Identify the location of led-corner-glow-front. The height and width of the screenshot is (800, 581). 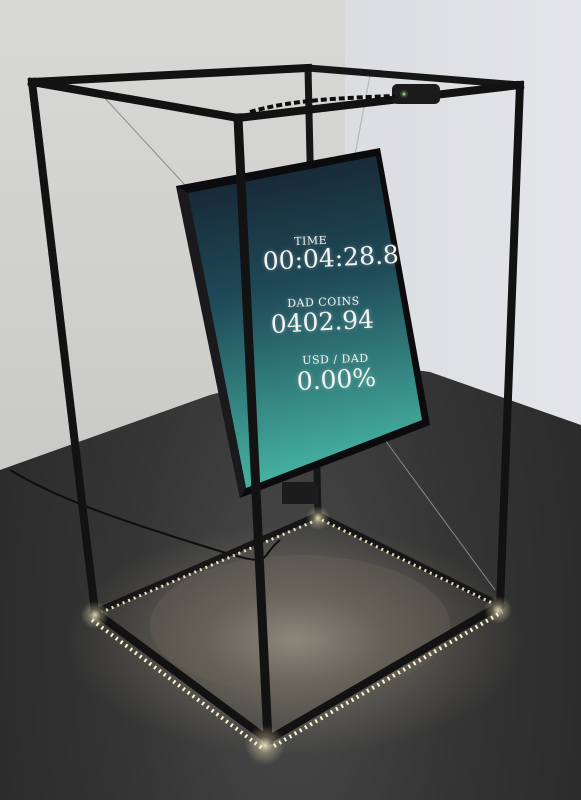
(265, 745).